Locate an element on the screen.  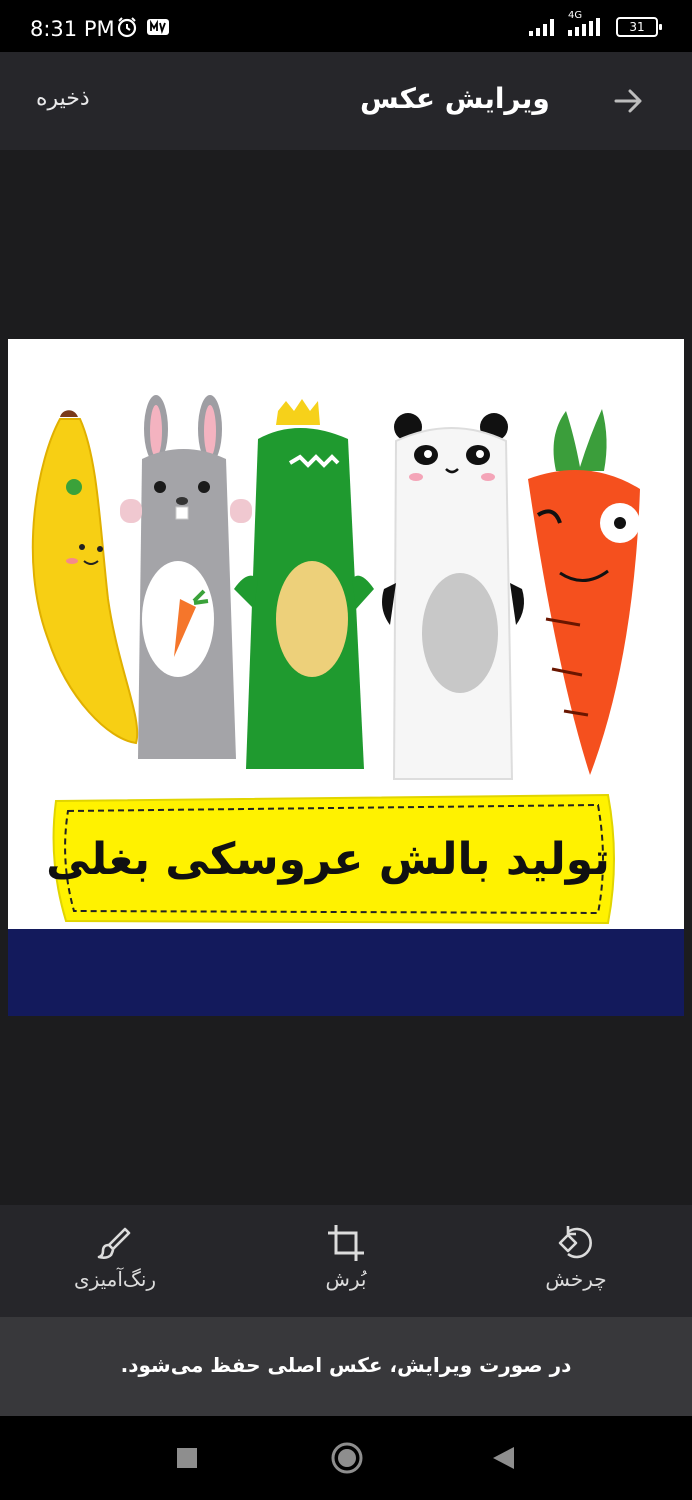
edit-toolbar: رنگ‌آمیزی بُرش چرخش is located at coordinates (346, 1261).